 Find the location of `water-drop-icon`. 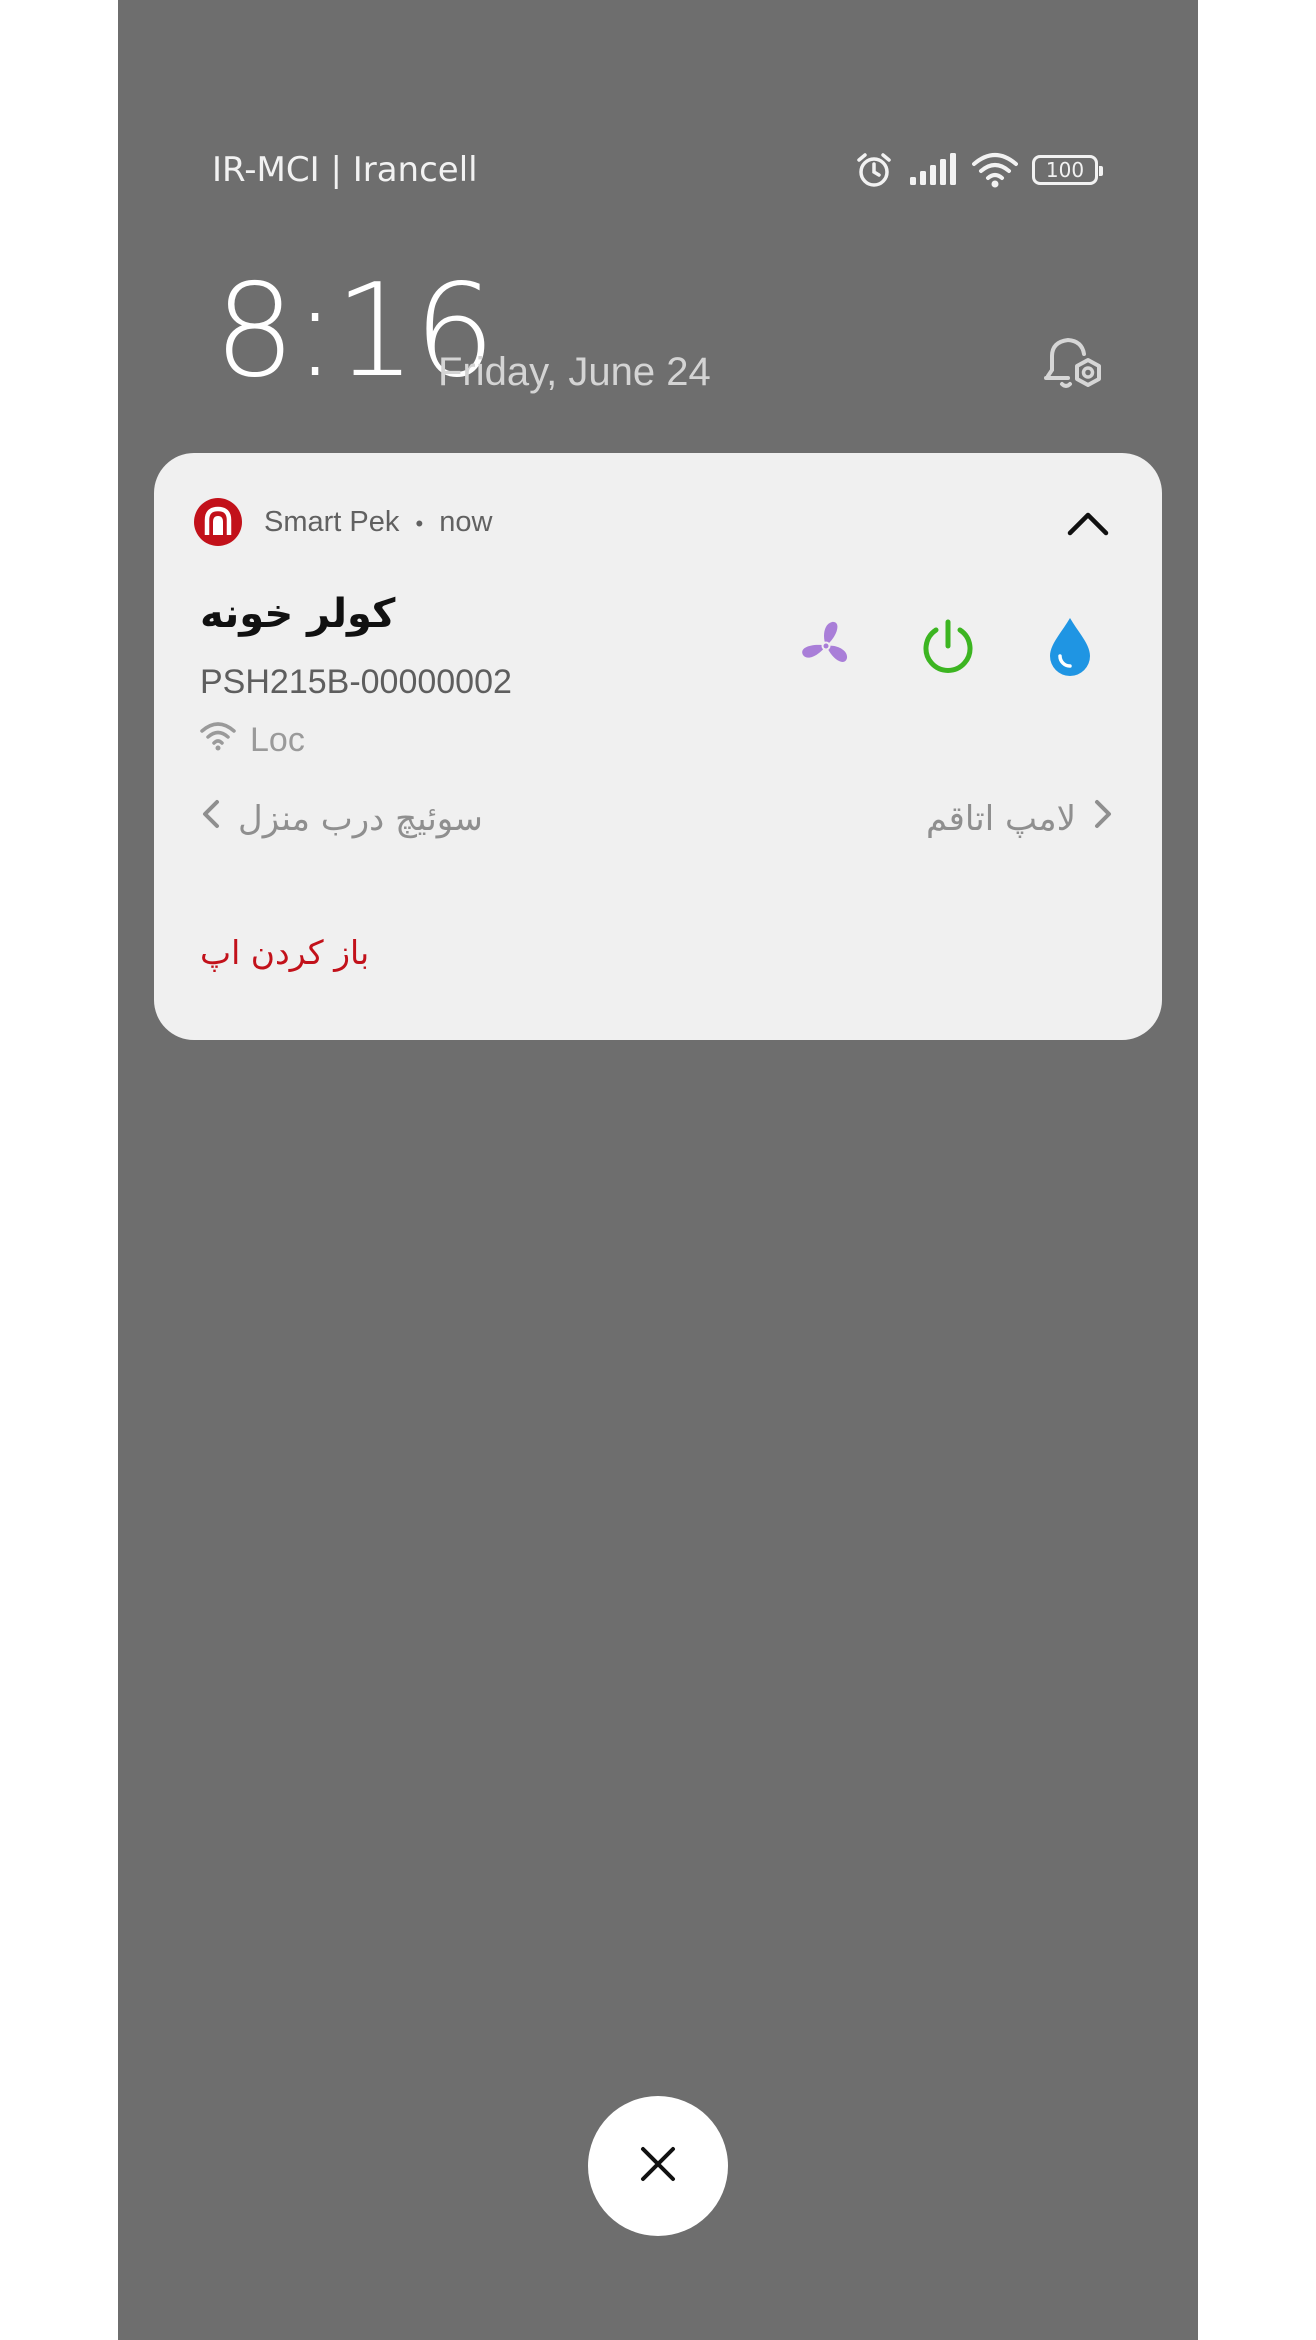

water-drop-icon is located at coordinates (1070, 648).